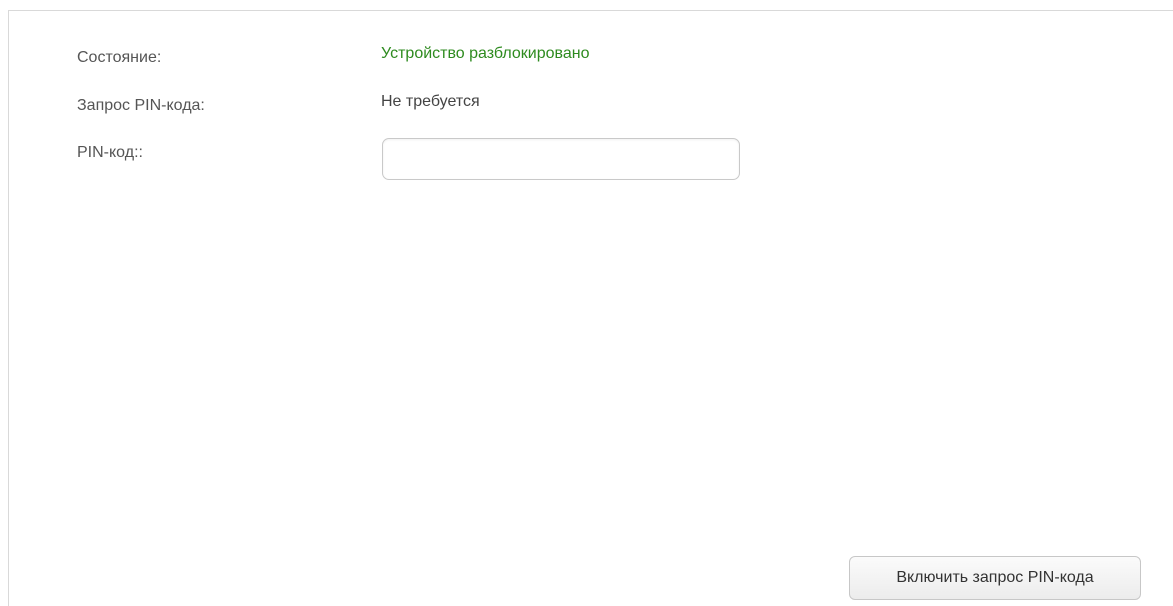  I want to click on pin-code-label: PIN-код::, so click(110, 152).